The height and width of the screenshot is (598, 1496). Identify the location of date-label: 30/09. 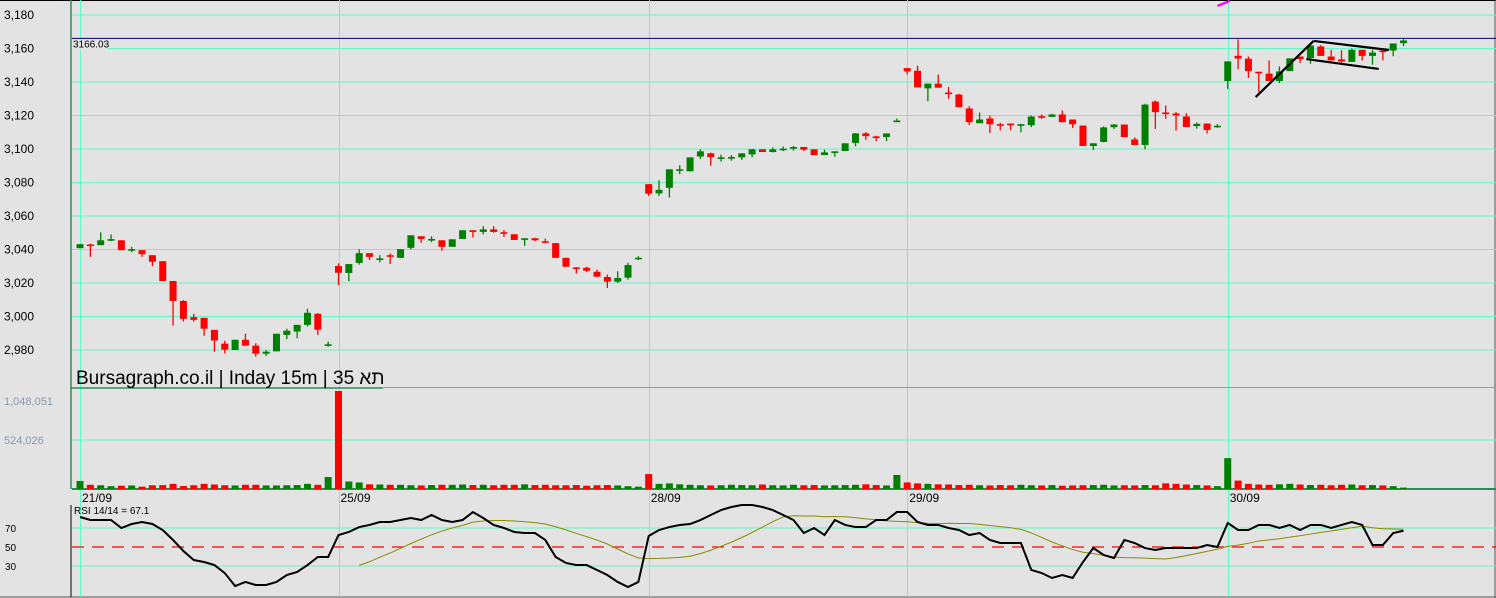
(1245, 498).